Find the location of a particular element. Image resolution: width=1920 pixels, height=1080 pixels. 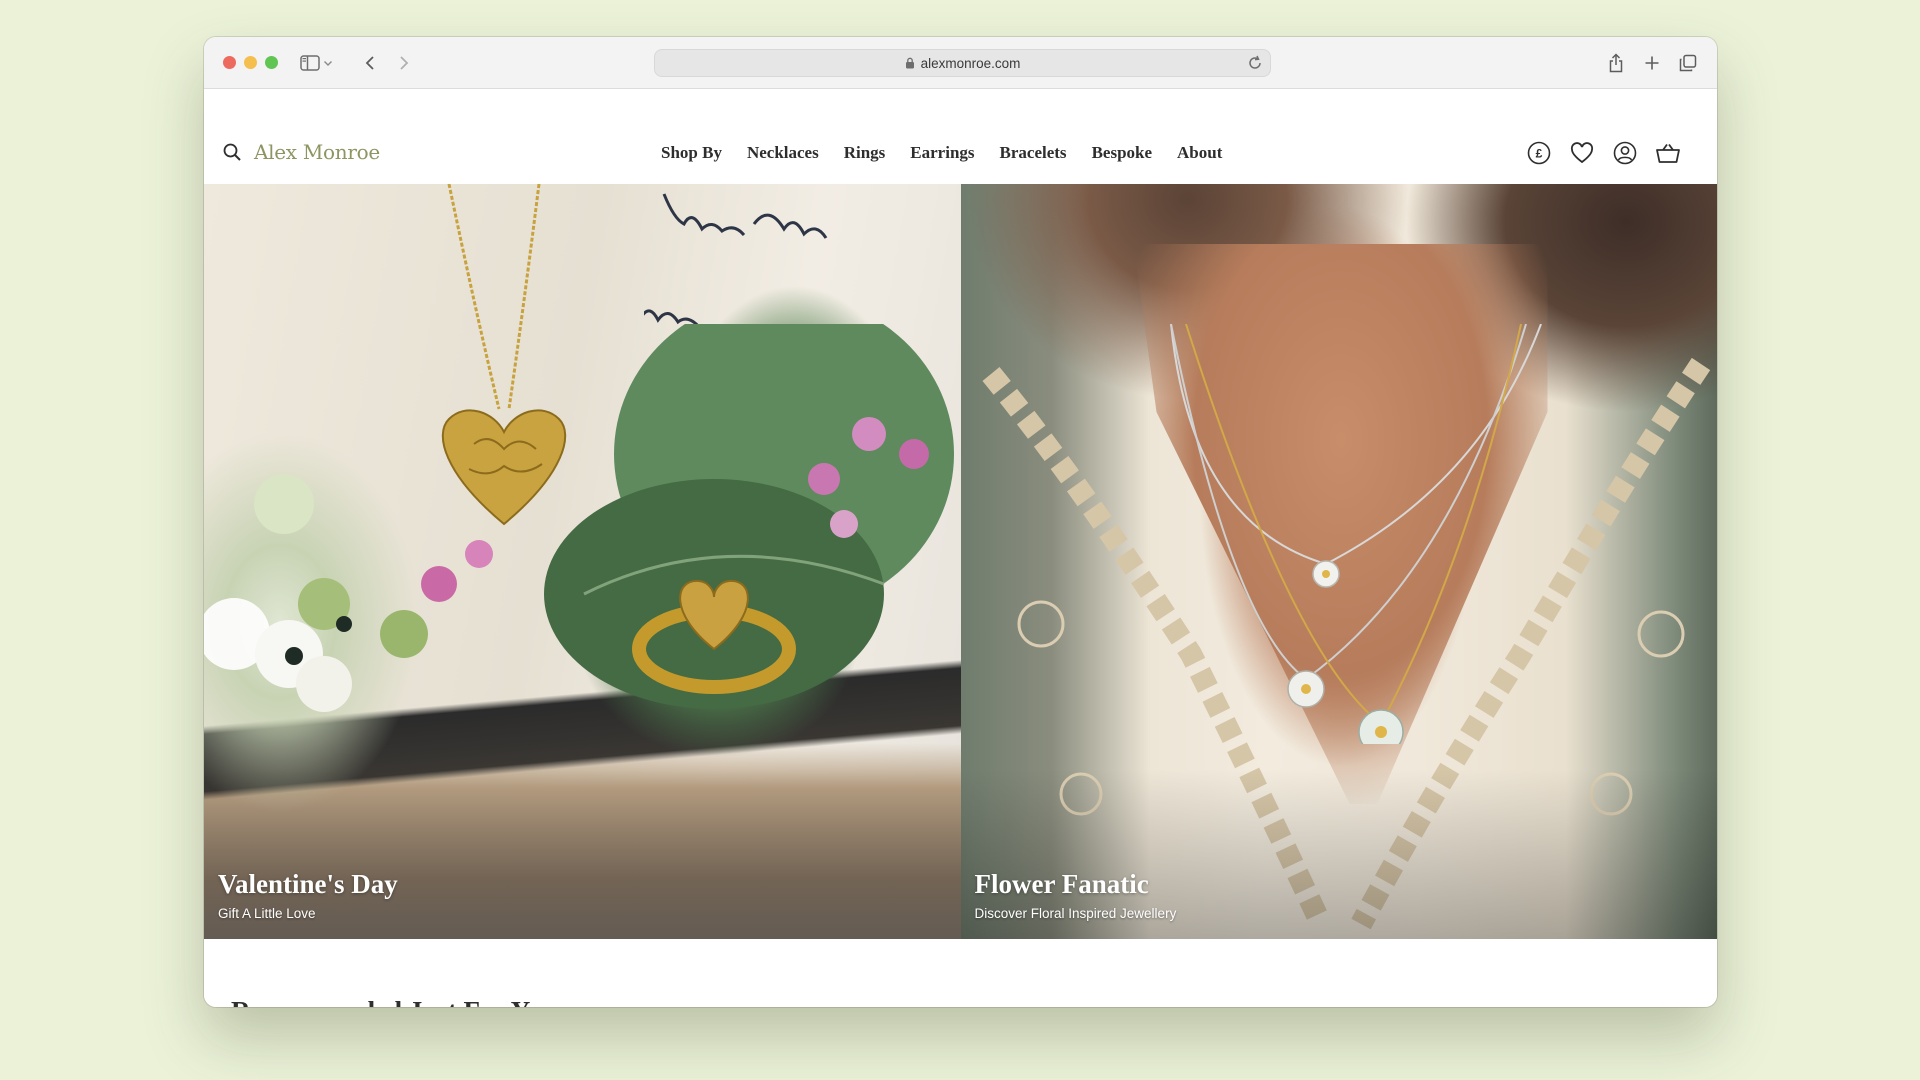

window-controls is located at coordinates (250, 62).